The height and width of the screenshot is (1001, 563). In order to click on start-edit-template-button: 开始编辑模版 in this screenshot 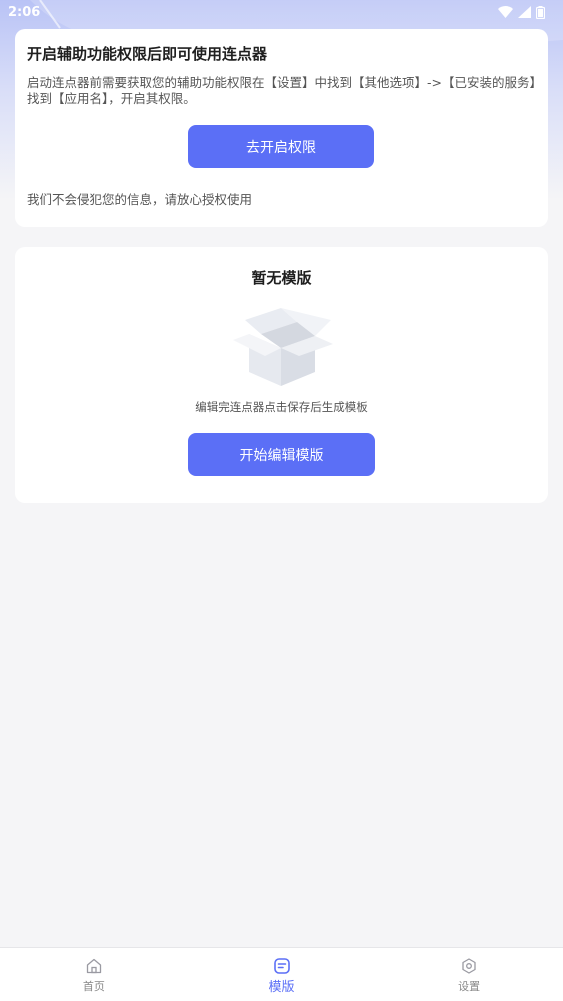, I will do `click(281, 454)`.